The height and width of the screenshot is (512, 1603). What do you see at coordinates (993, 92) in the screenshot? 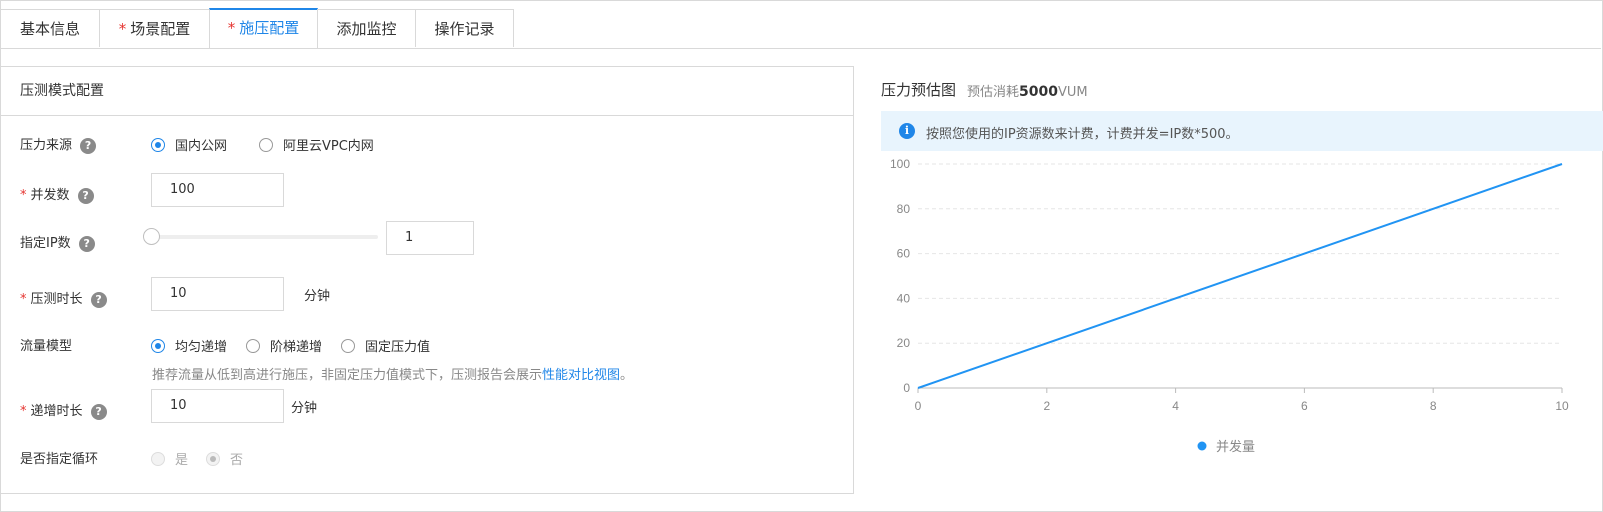
I see `cost-prefix: 预估消耗` at bounding box center [993, 92].